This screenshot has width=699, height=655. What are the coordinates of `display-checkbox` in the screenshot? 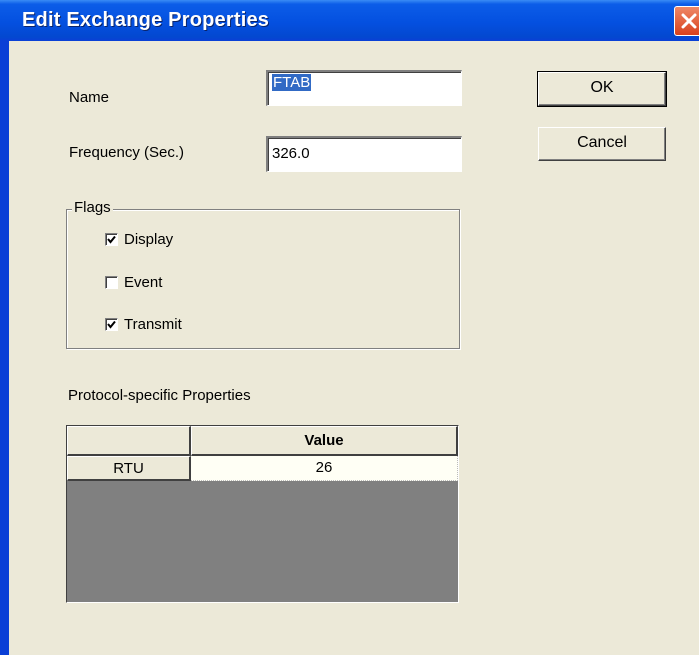 It's located at (111, 239).